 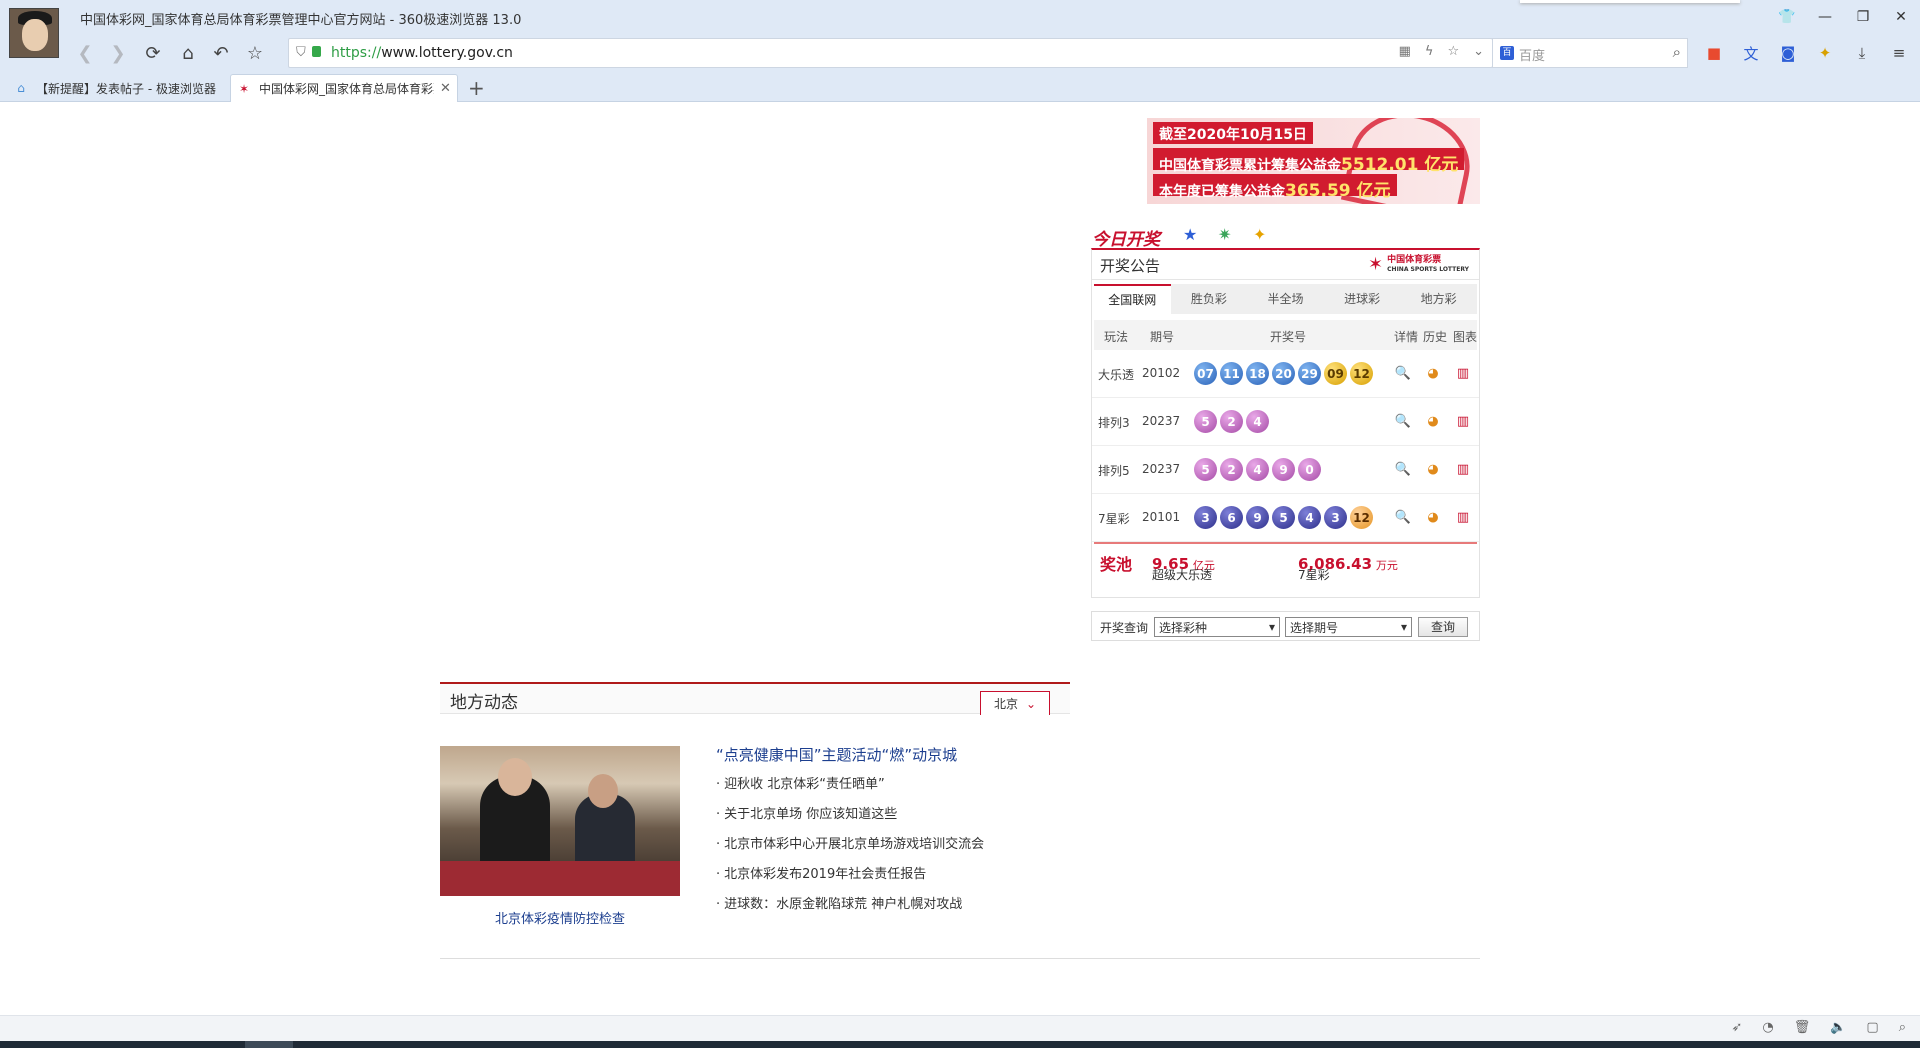 I want to click on draw-game: 大乐透, so click(x=1116, y=374).